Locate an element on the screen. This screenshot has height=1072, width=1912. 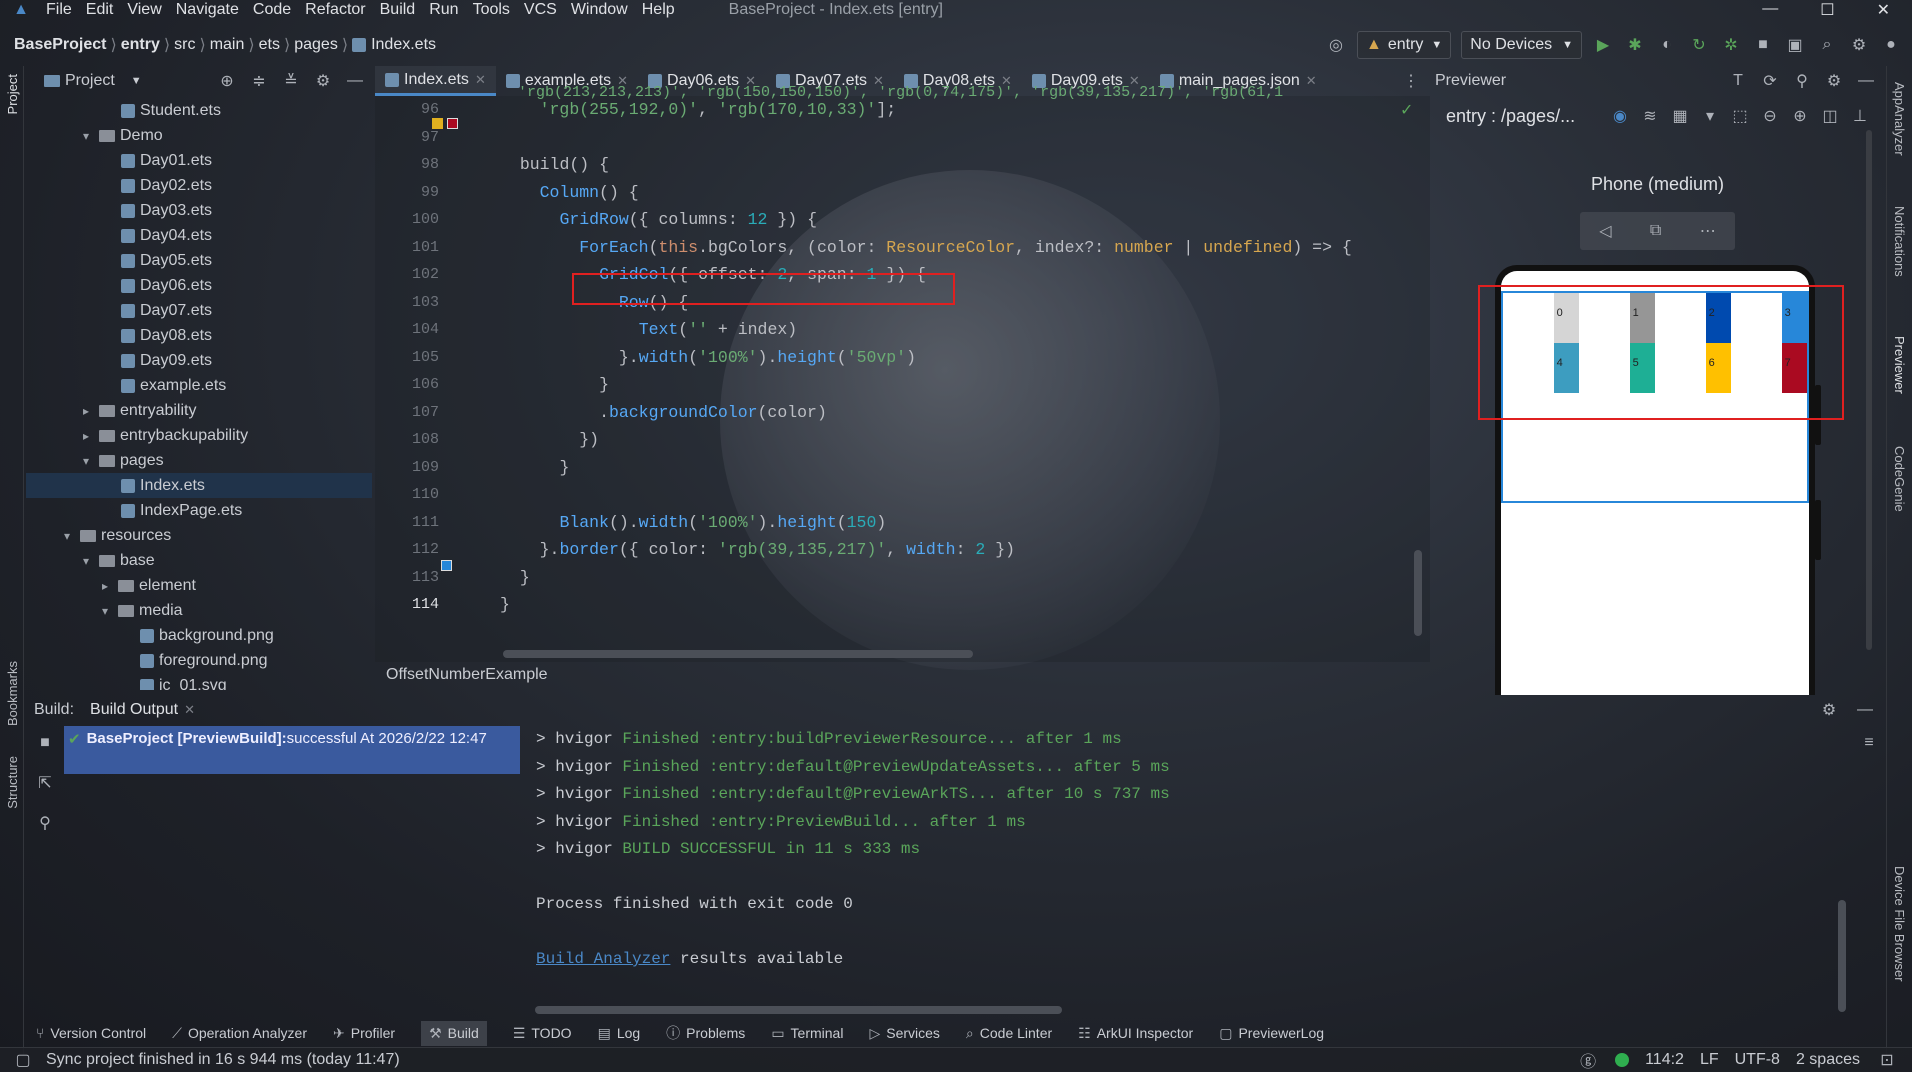
tree-file: example.ets is located at coordinates (199, 385).